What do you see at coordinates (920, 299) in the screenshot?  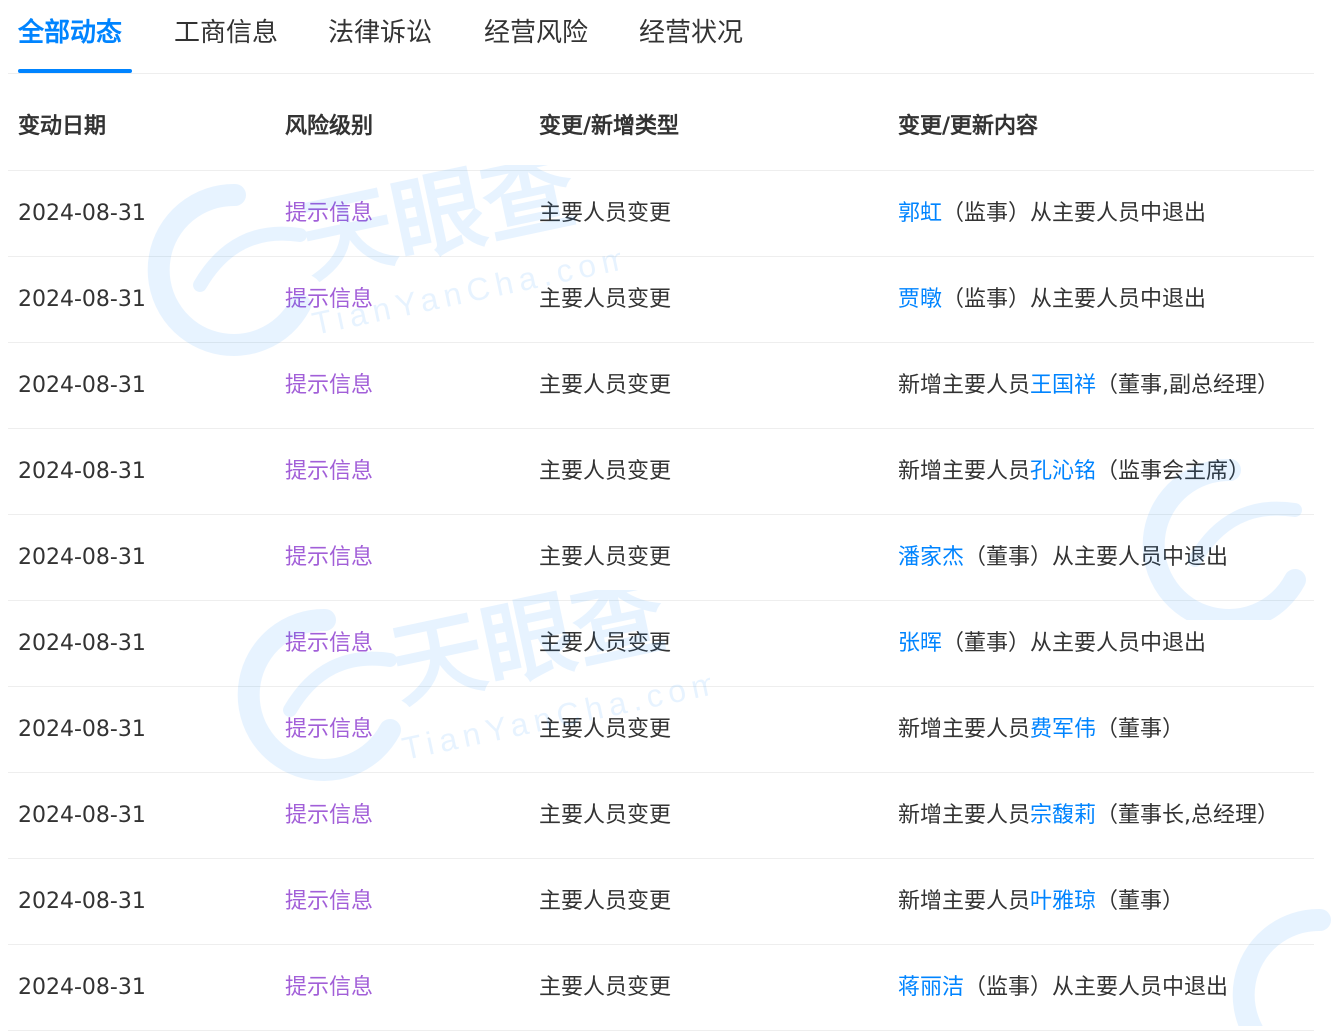 I see `person-link: 贾暾` at bounding box center [920, 299].